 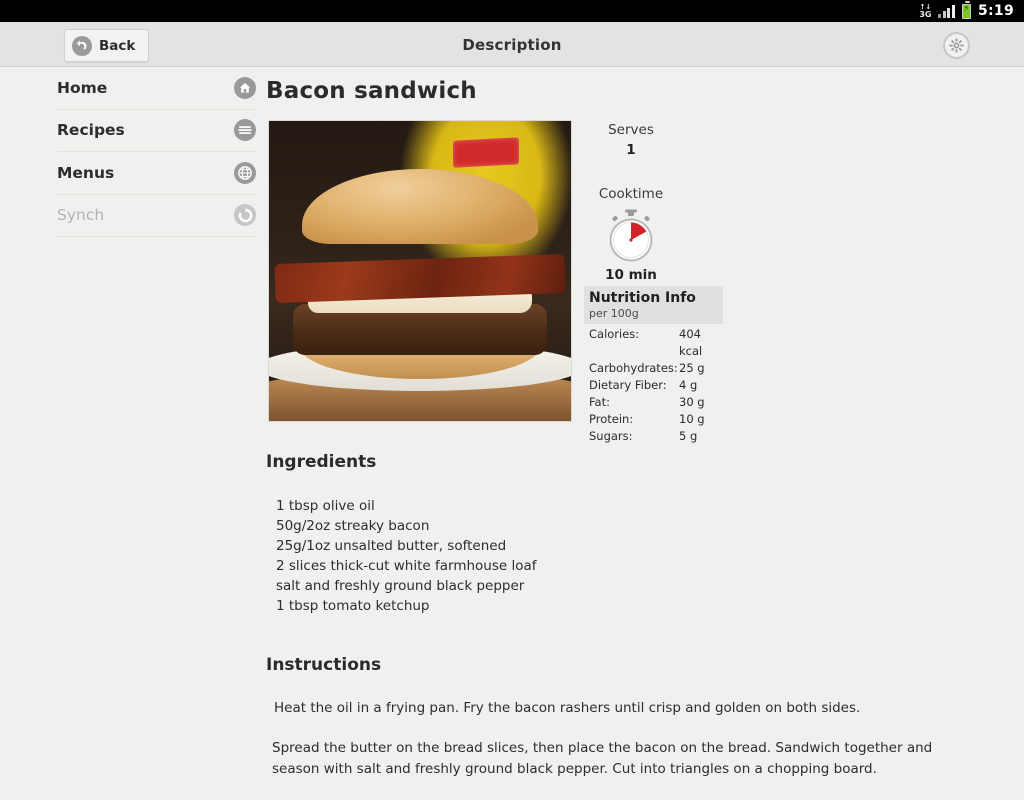 I want to click on serves-label: Serves, so click(x=631, y=130).